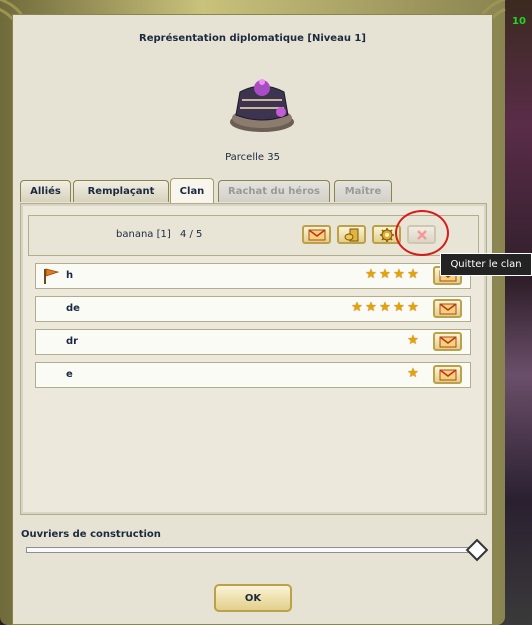  What do you see at coordinates (252, 157) in the screenshot?
I see `parcel-label: Parcelle 35` at bounding box center [252, 157].